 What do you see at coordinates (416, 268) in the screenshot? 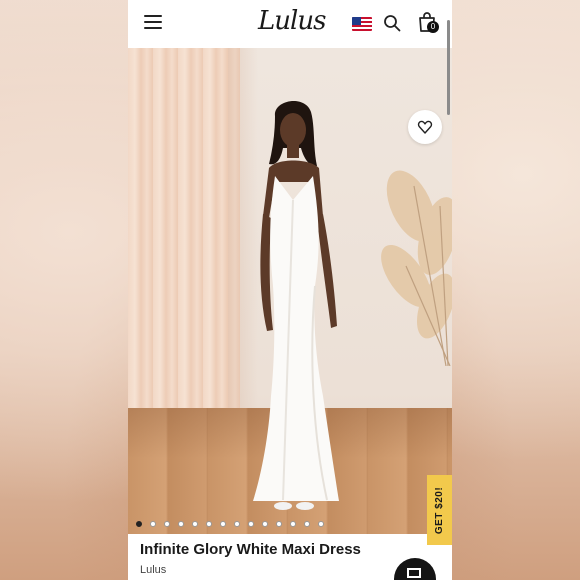
I see `pampas-grass-decor` at bounding box center [416, 268].